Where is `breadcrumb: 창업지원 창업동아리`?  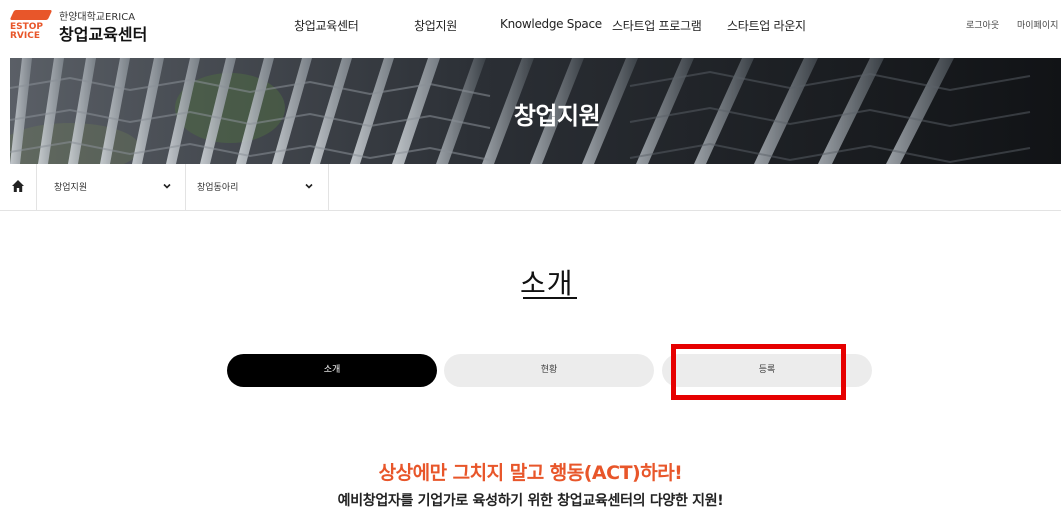 breadcrumb: 창업지원 창업동아리 is located at coordinates (530, 187).